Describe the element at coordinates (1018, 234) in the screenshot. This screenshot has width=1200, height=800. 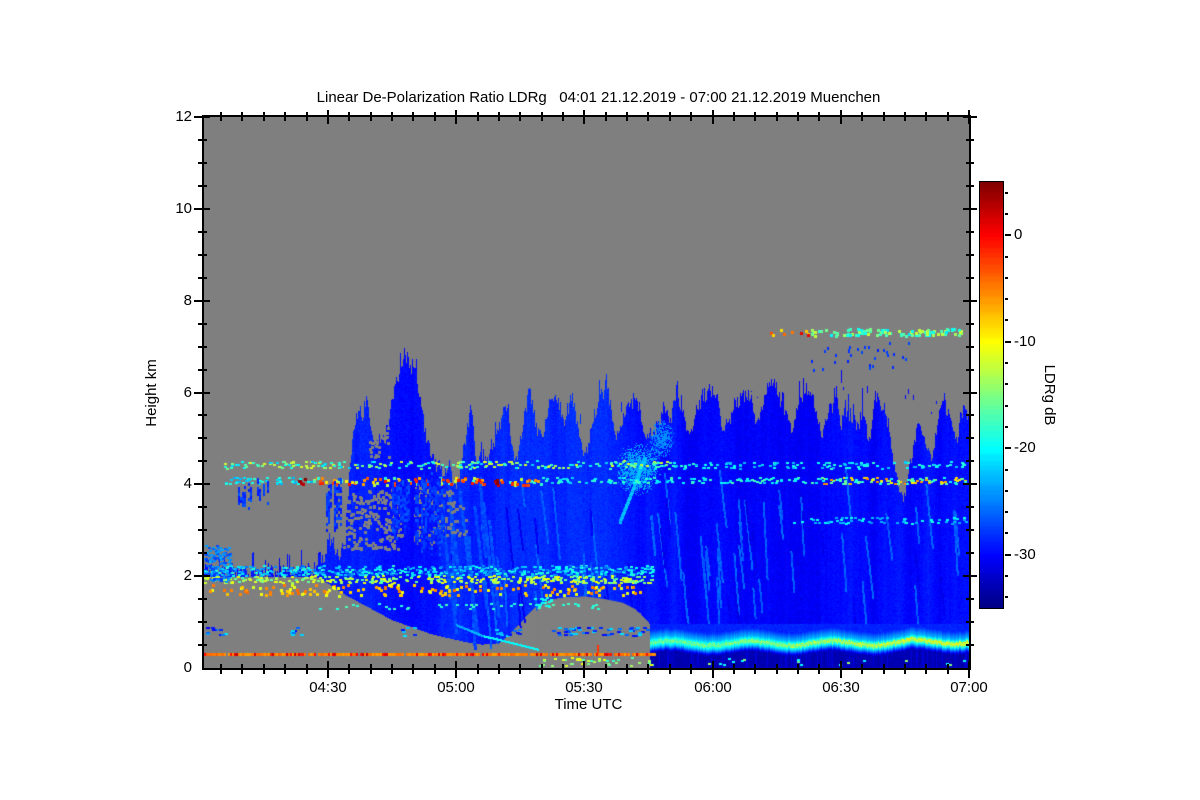
I see `colorbar-tick-label: 0` at that location.